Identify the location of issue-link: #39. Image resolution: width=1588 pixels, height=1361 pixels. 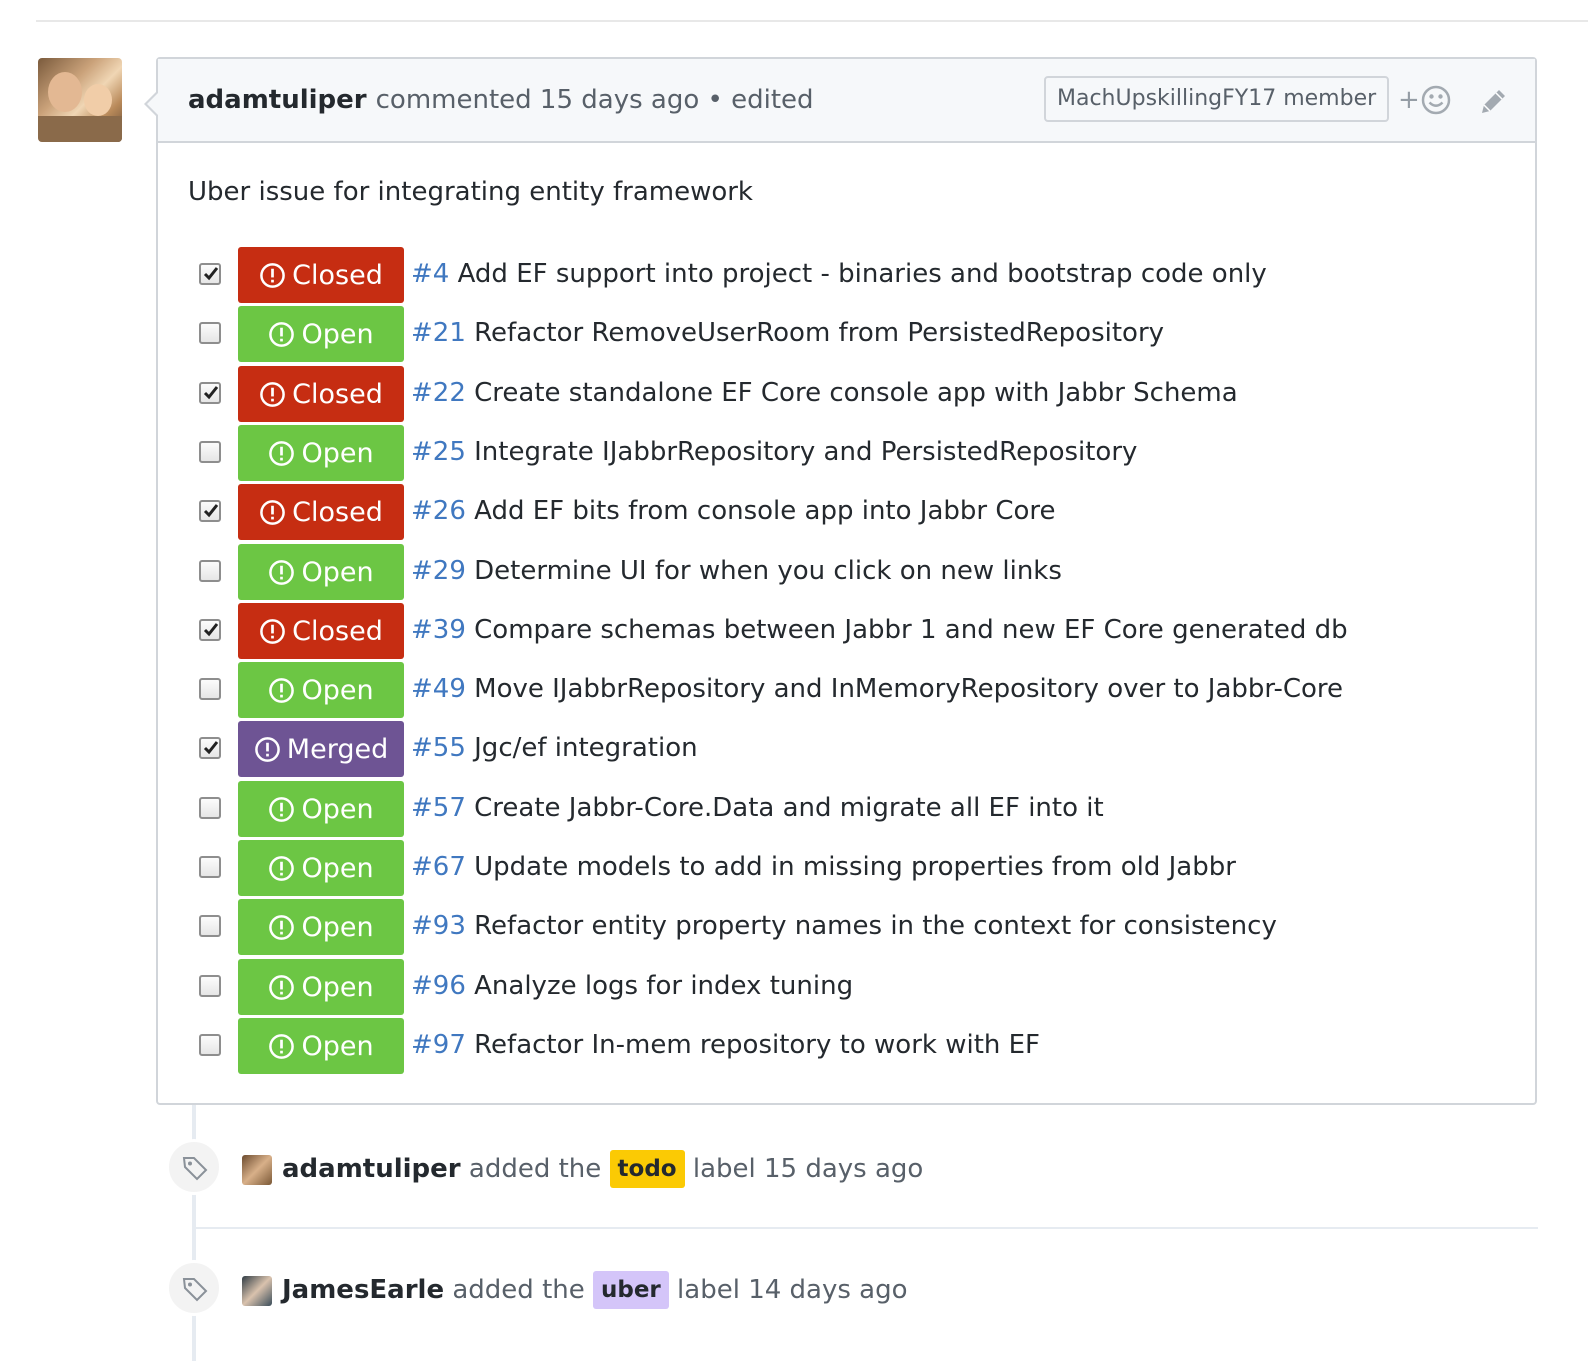
(438, 630).